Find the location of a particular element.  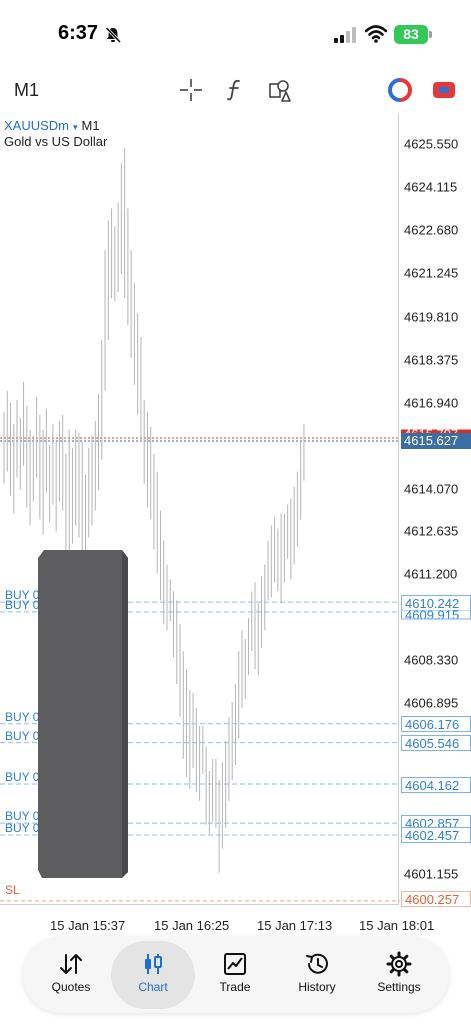

tab-settings-label: Settings is located at coordinates (399, 987).